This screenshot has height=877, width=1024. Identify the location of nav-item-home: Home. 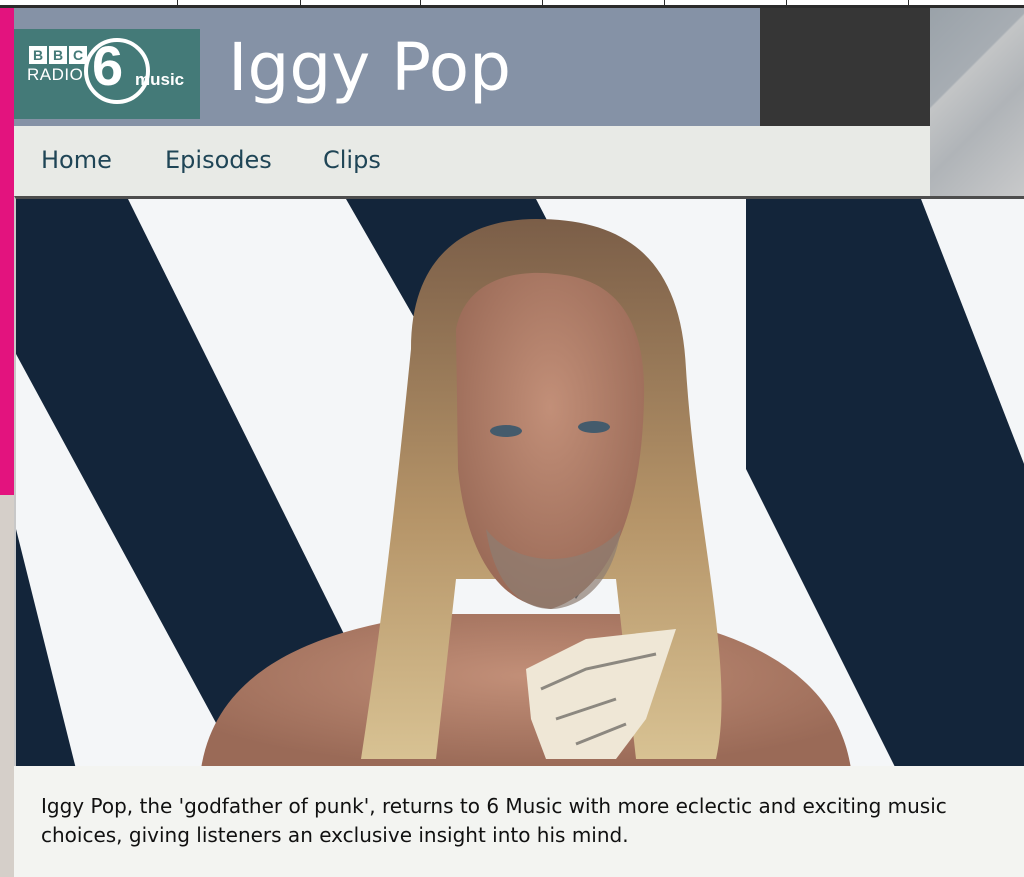
(76, 160).